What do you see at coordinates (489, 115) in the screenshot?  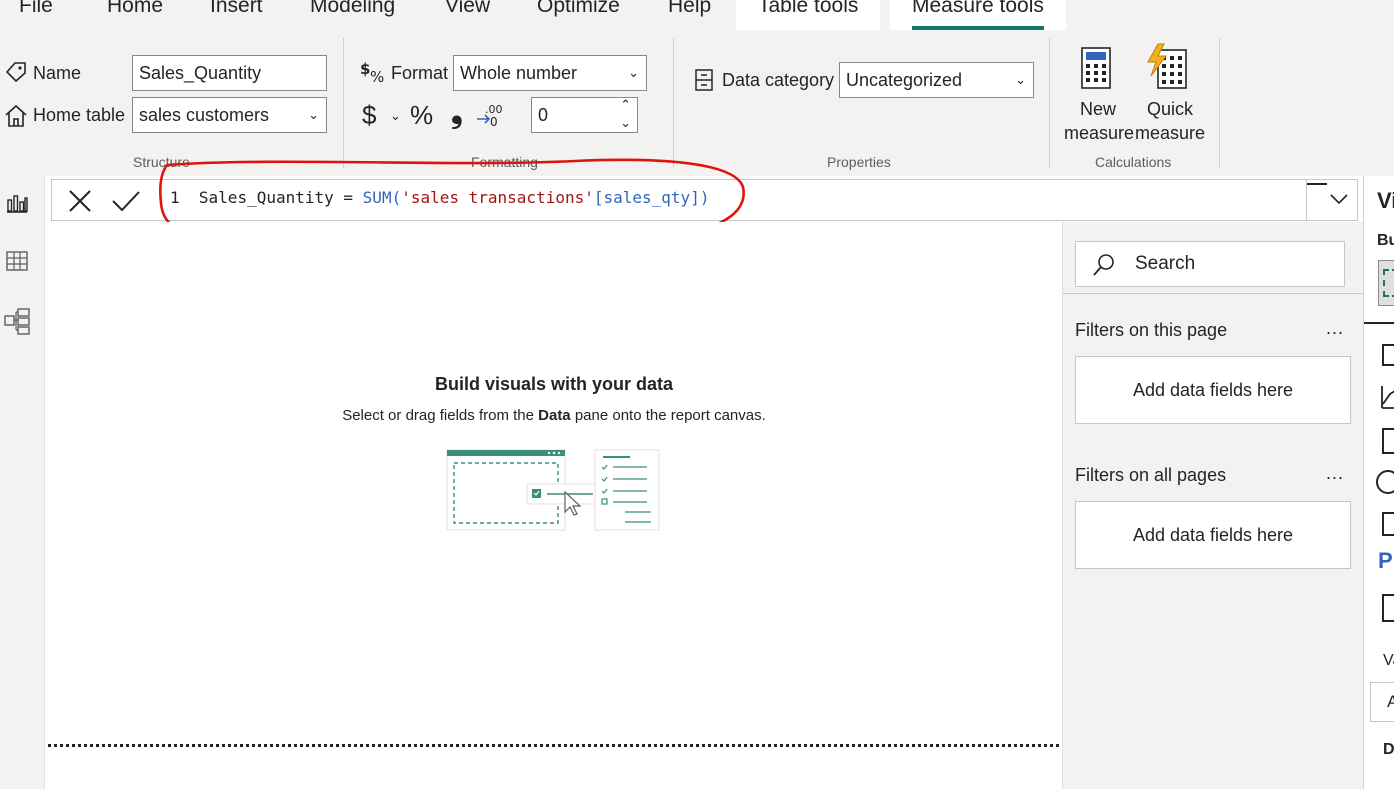 I see `decrease-decimal-icon: .00 0` at bounding box center [489, 115].